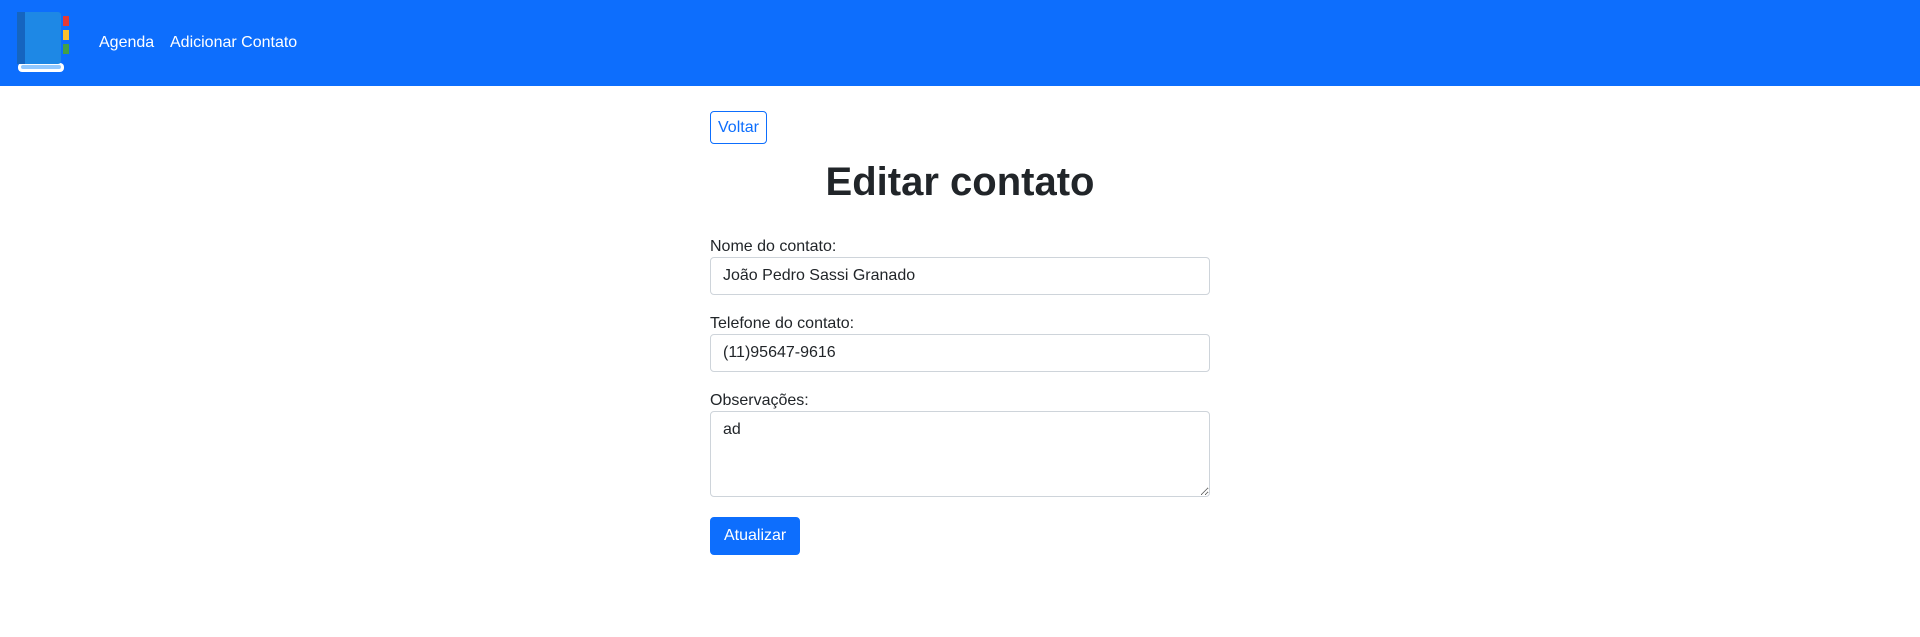 This screenshot has height=637, width=1920. What do you see at coordinates (960, 43) in the screenshot?
I see `top-navbar: Agenda Adicionar Contato` at bounding box center [960, 43].